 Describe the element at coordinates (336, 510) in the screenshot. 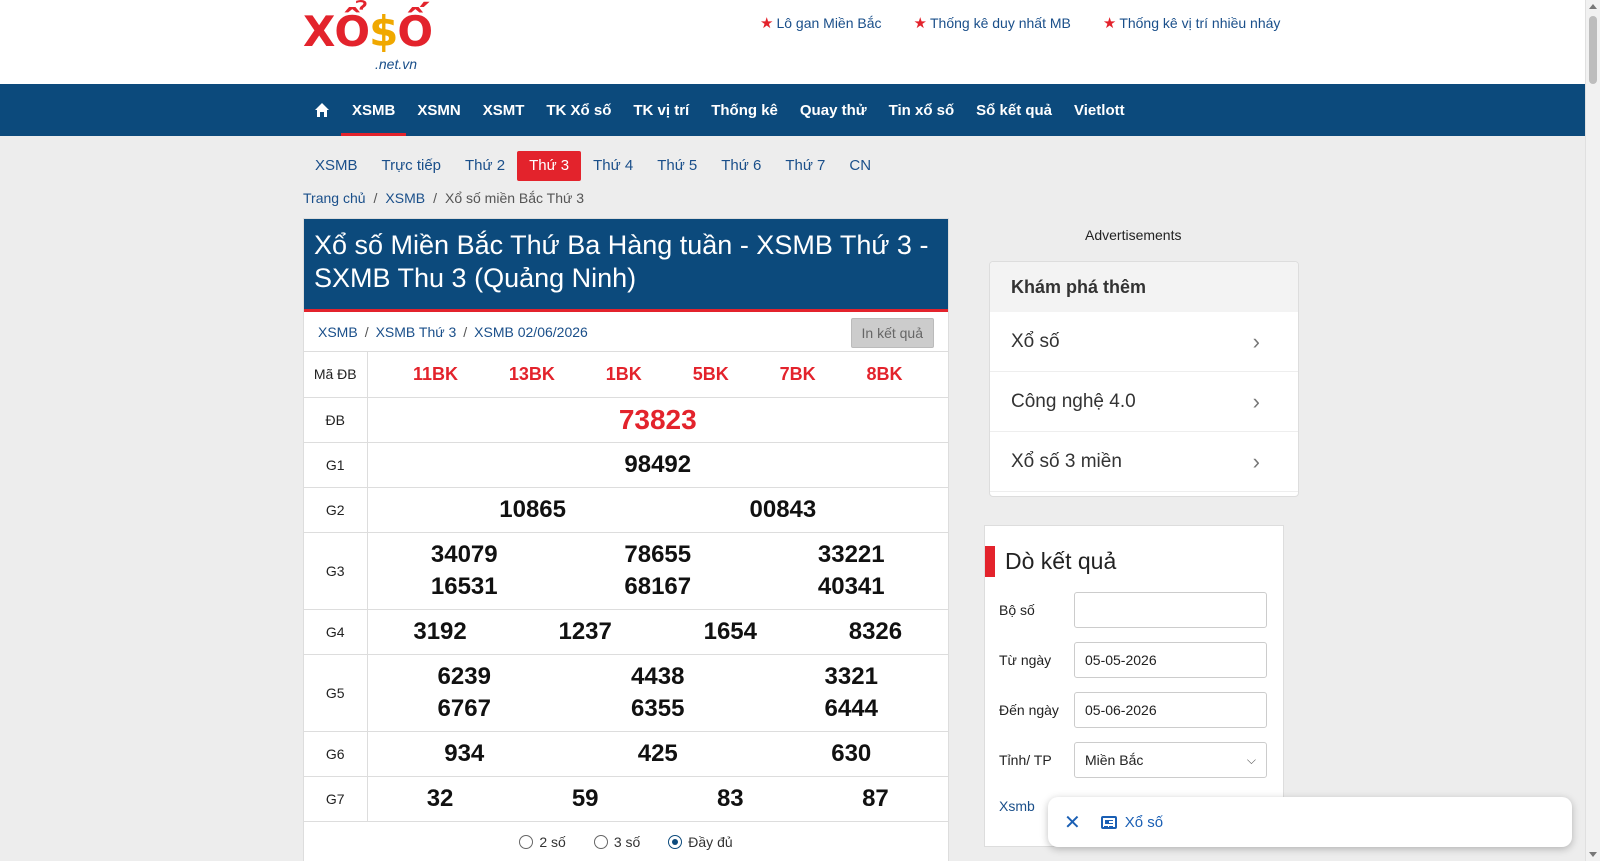

I see `row-label: G2` at that location.